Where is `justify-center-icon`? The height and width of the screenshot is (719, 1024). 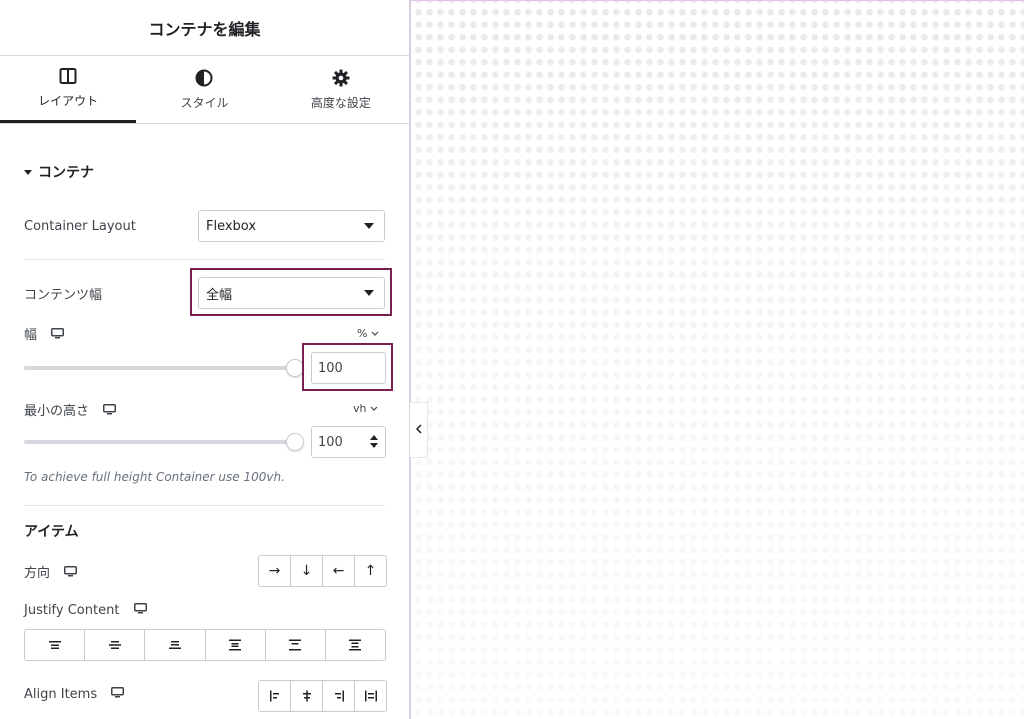 justify-center-icon is located at coordinates (114, 645).